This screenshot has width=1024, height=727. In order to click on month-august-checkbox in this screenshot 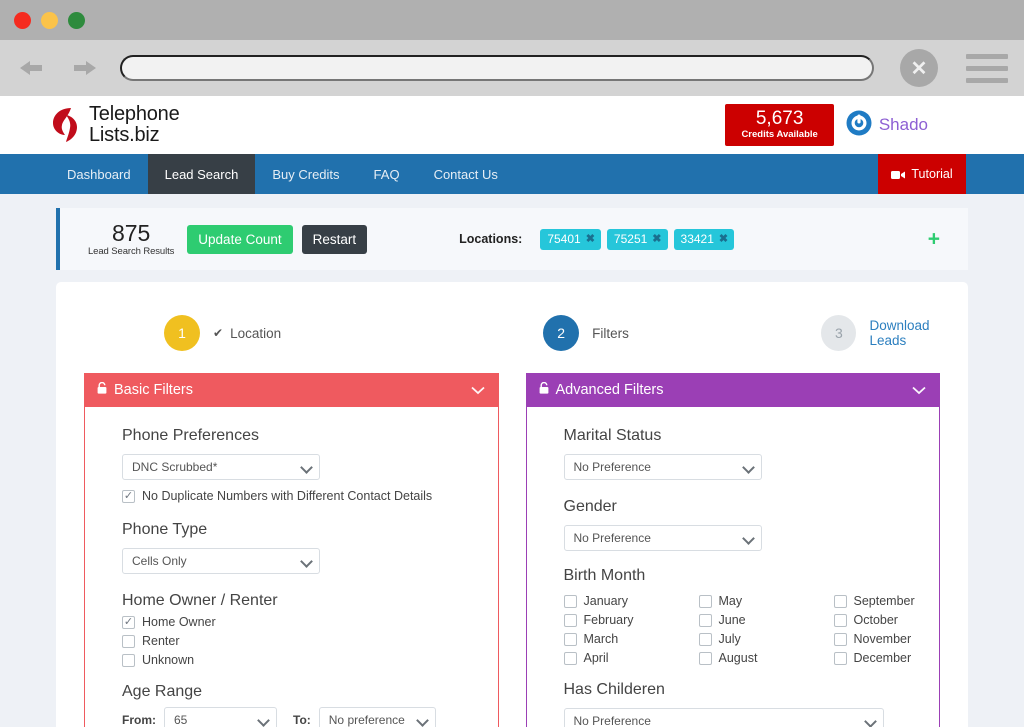, I will do `click(705, 658)`.